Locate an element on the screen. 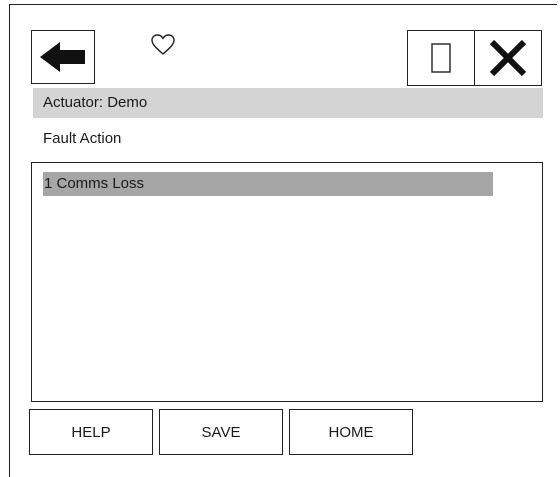  favorite-button is located at coordinates (163, 45).